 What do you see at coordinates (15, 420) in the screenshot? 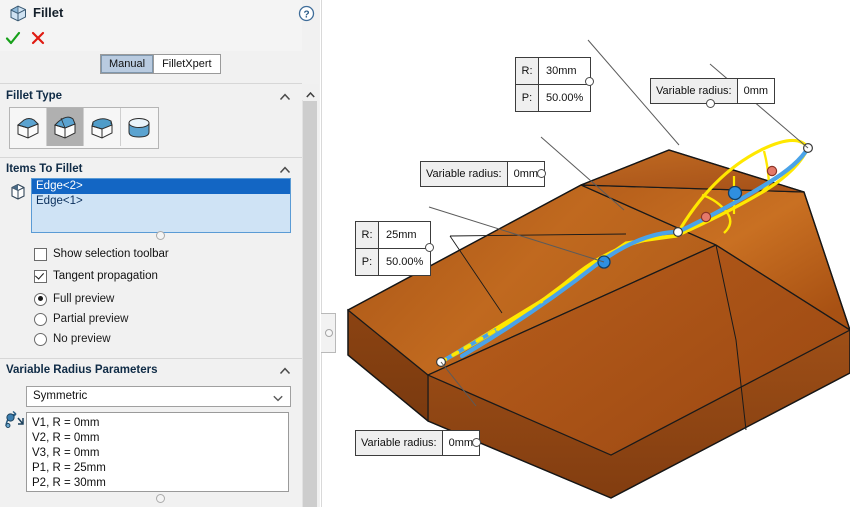
I see `variable-radius-parameters-icon` at bounding box center [15, 420].